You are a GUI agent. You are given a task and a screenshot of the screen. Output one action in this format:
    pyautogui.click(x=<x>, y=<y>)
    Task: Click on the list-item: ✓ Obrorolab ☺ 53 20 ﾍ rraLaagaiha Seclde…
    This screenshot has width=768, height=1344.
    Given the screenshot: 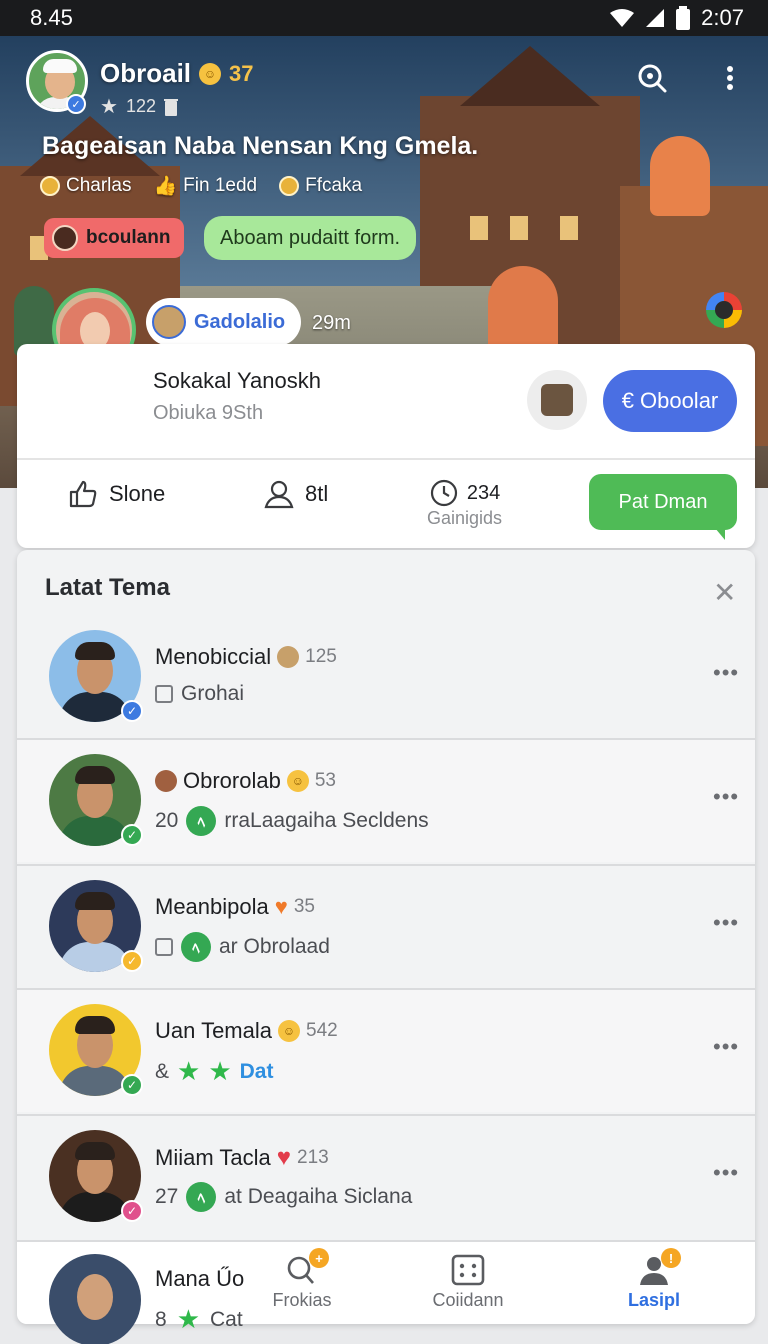 What is the action you would take?
    pyautogui.click(x=386, y=800)
    